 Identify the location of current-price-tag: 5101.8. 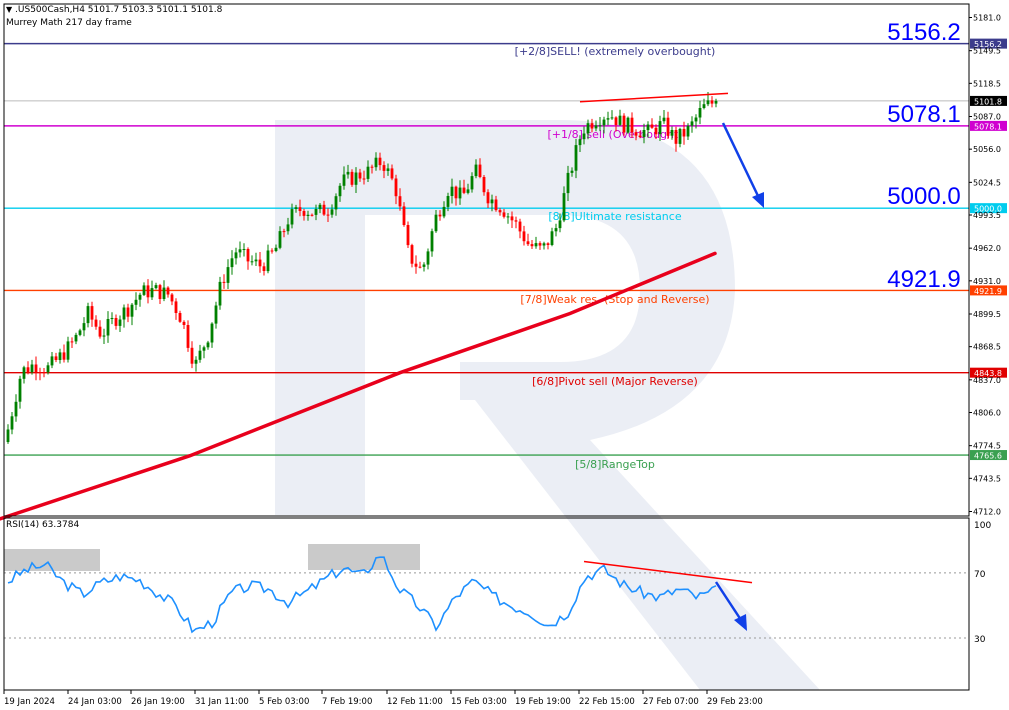
(988, 101).